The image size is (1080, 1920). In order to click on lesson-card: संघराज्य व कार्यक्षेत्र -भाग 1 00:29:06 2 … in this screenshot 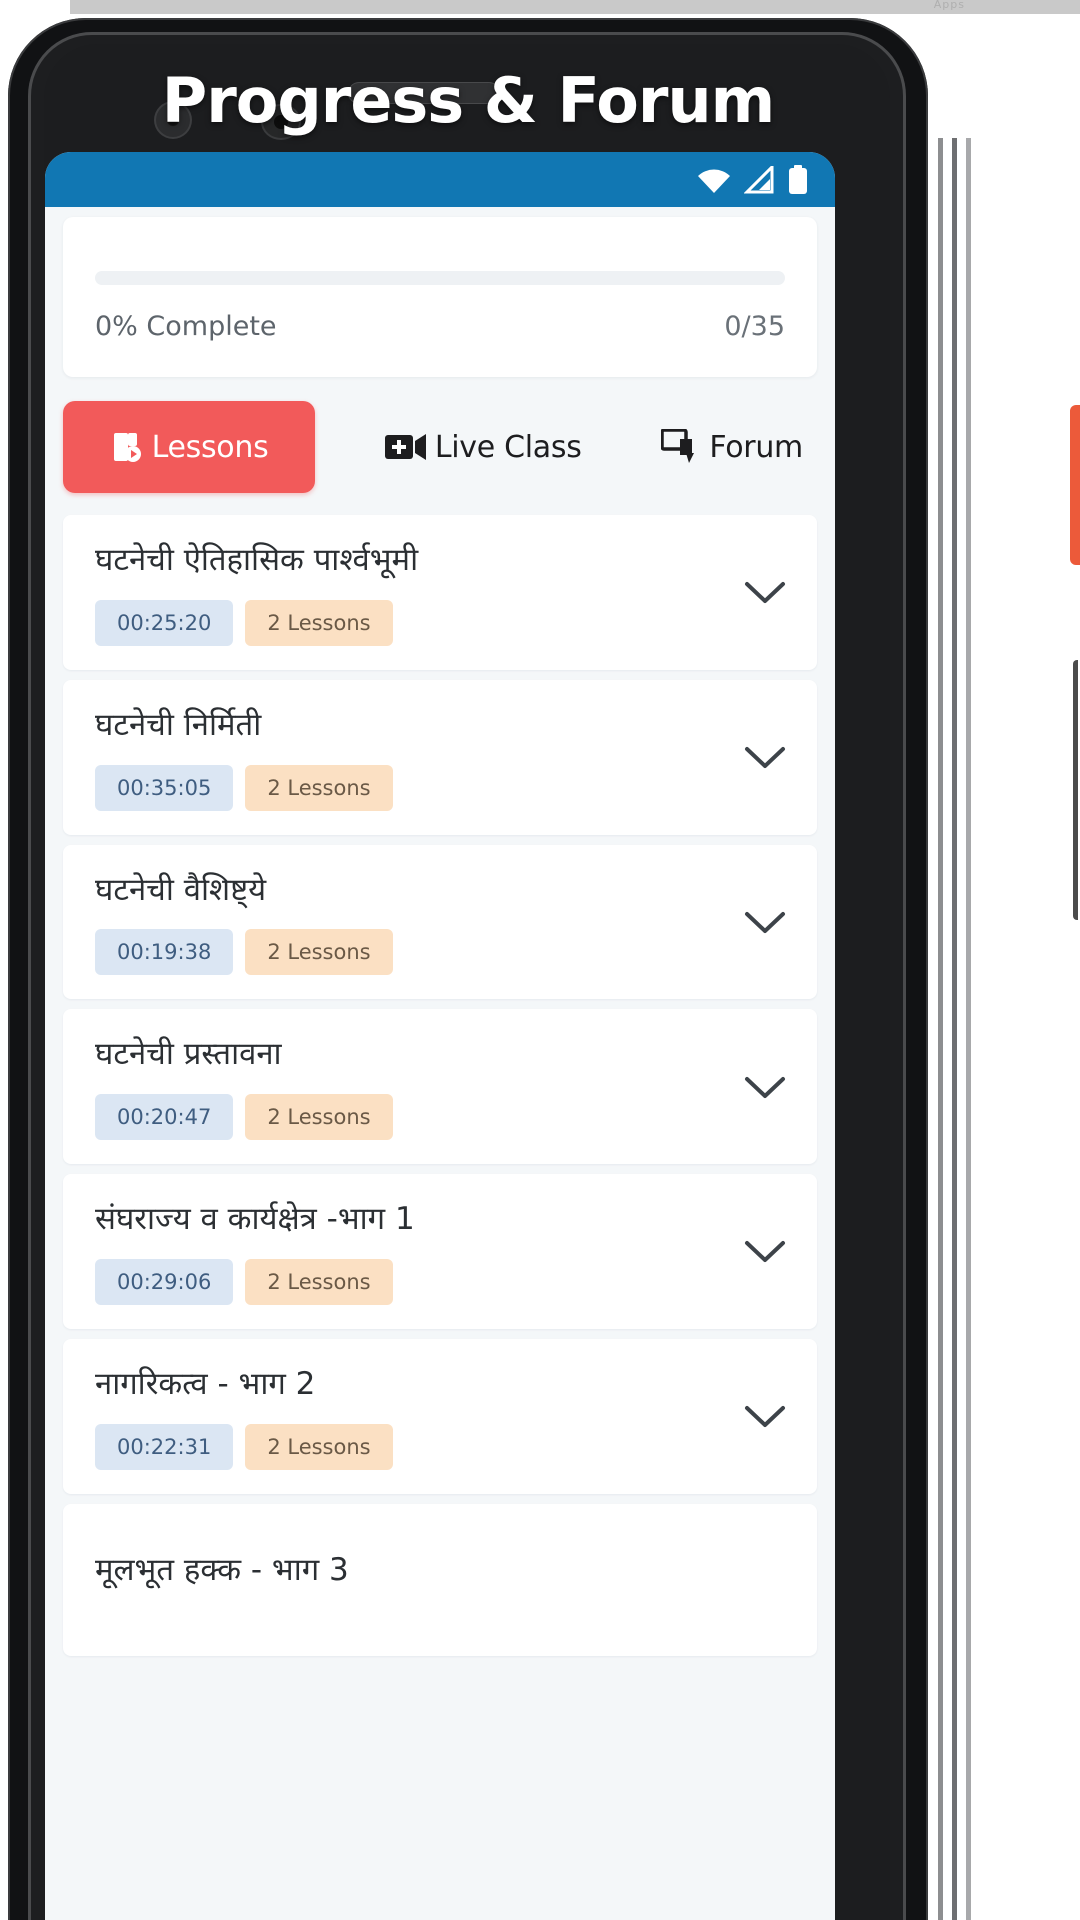, I will do `click(440, 1251)`.